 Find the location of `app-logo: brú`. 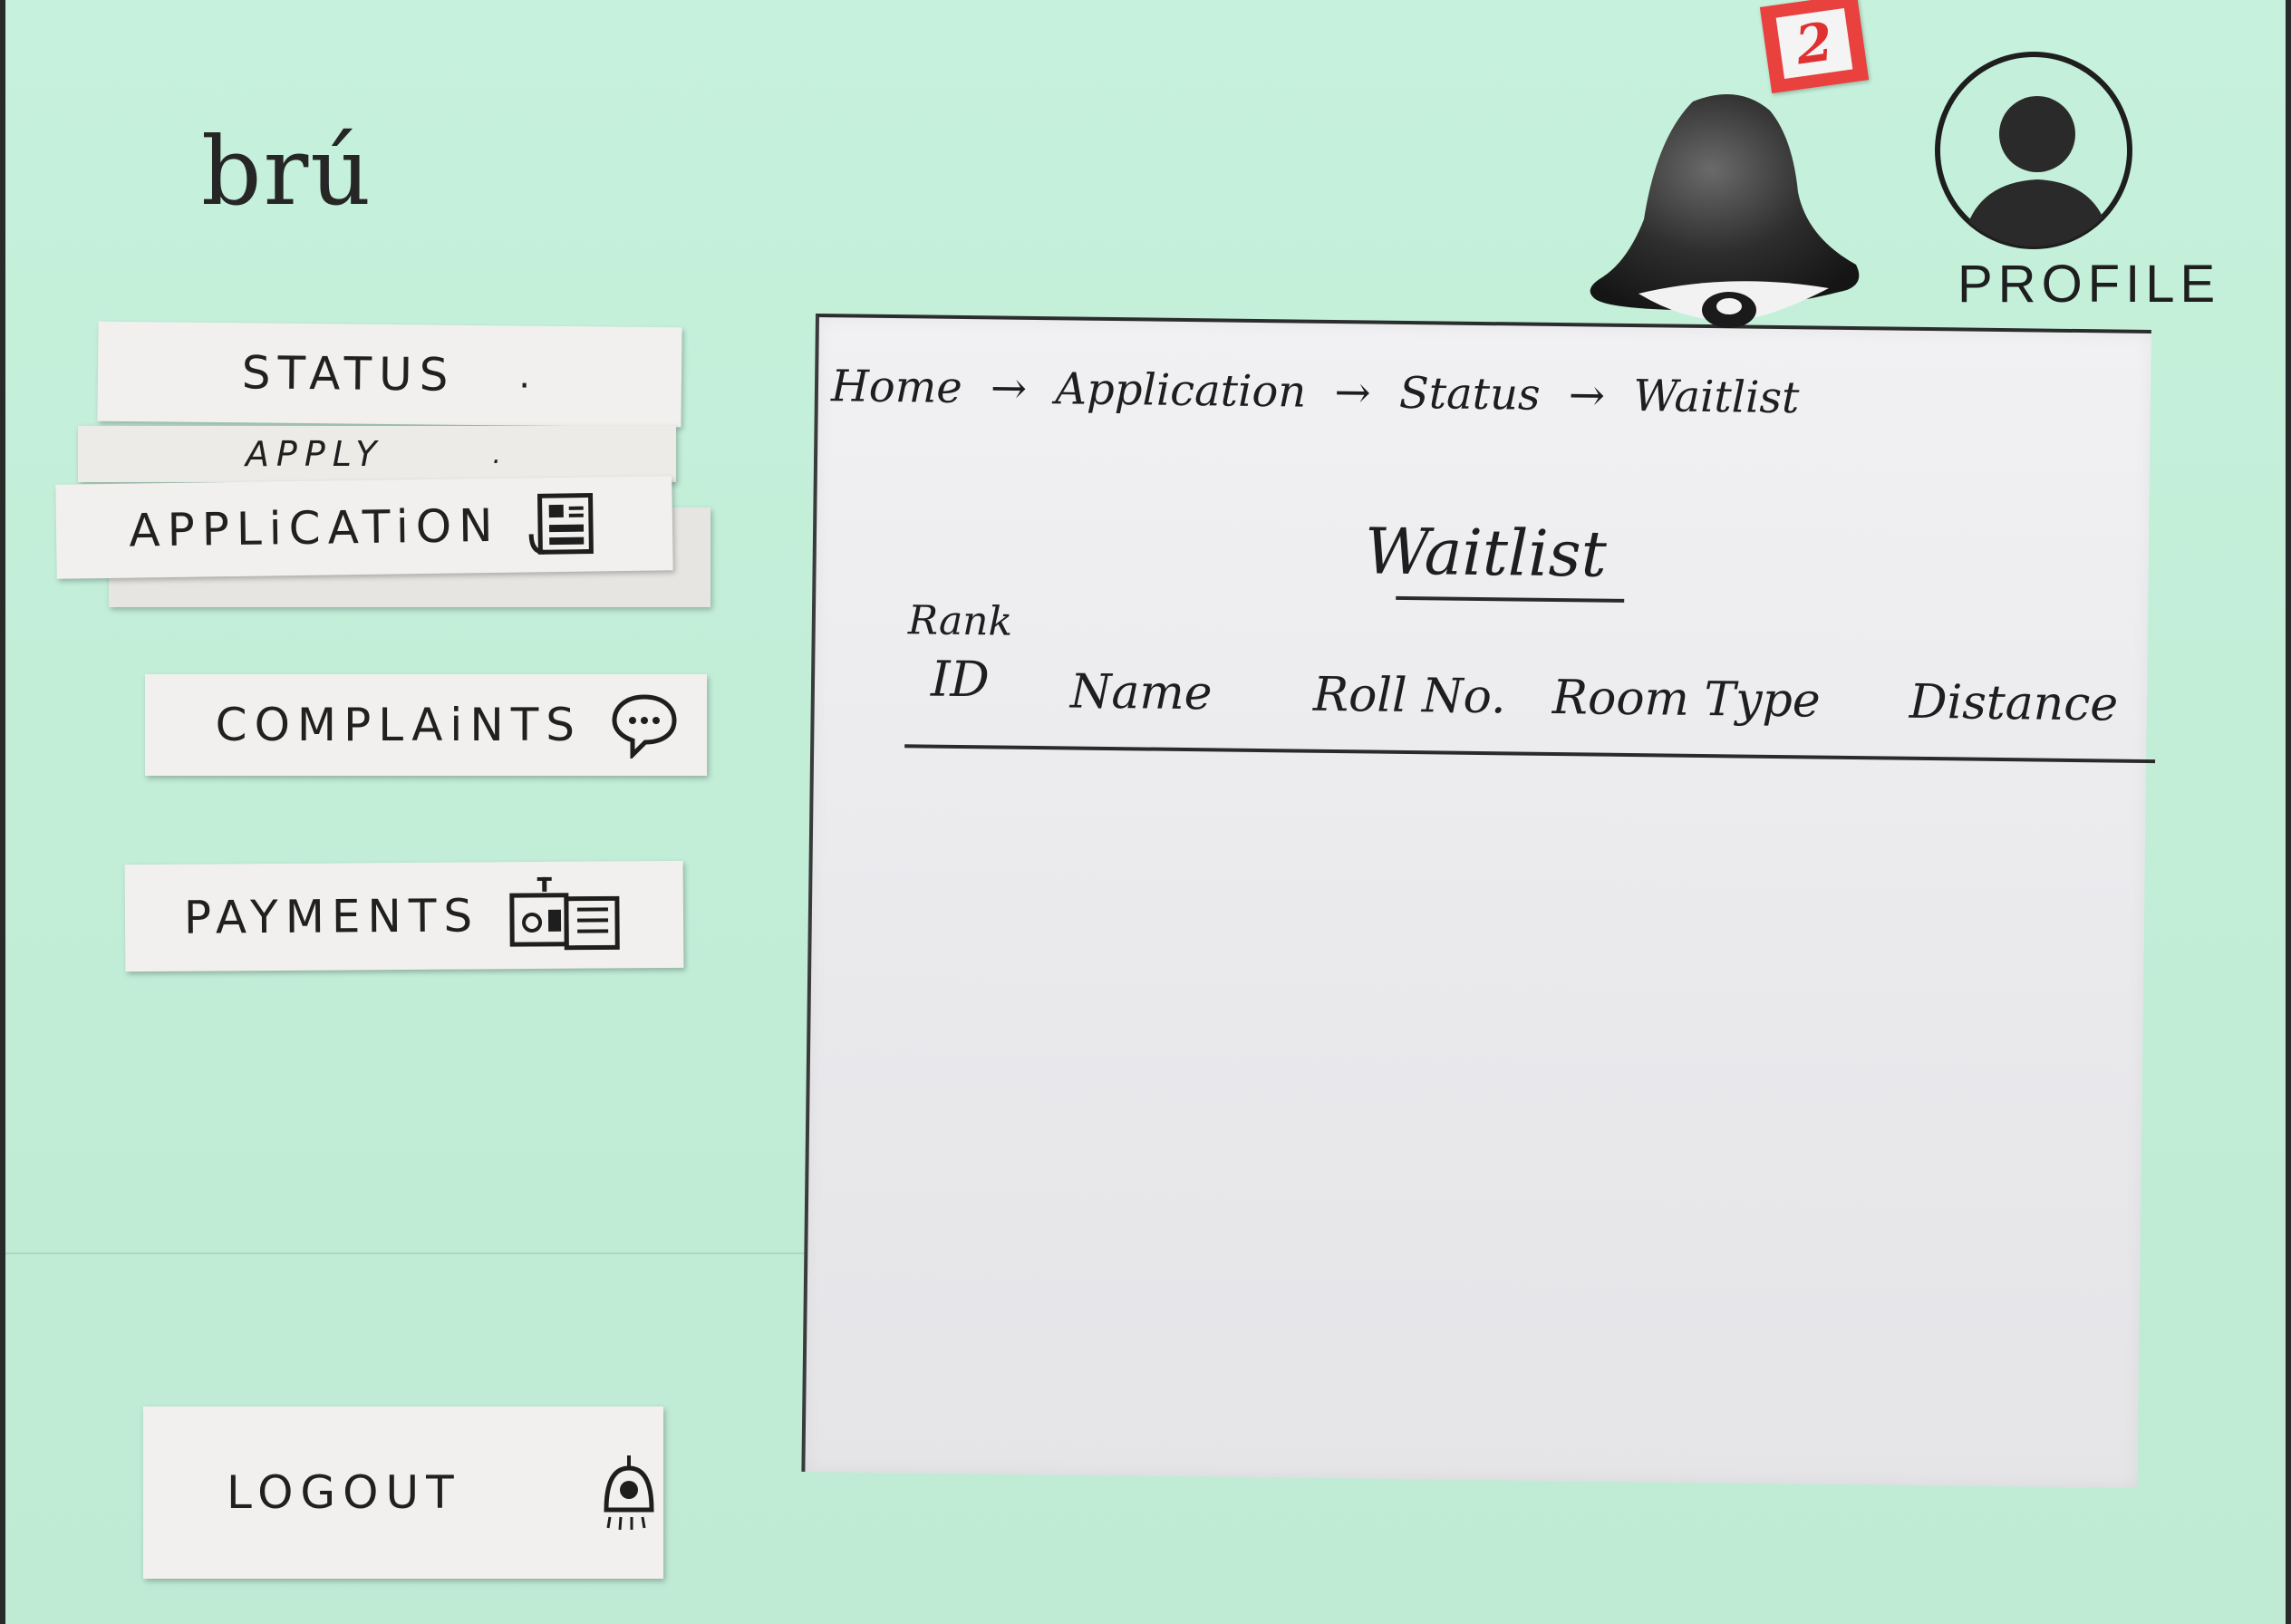

app-logo: brú is located at coordinates (286, 171).